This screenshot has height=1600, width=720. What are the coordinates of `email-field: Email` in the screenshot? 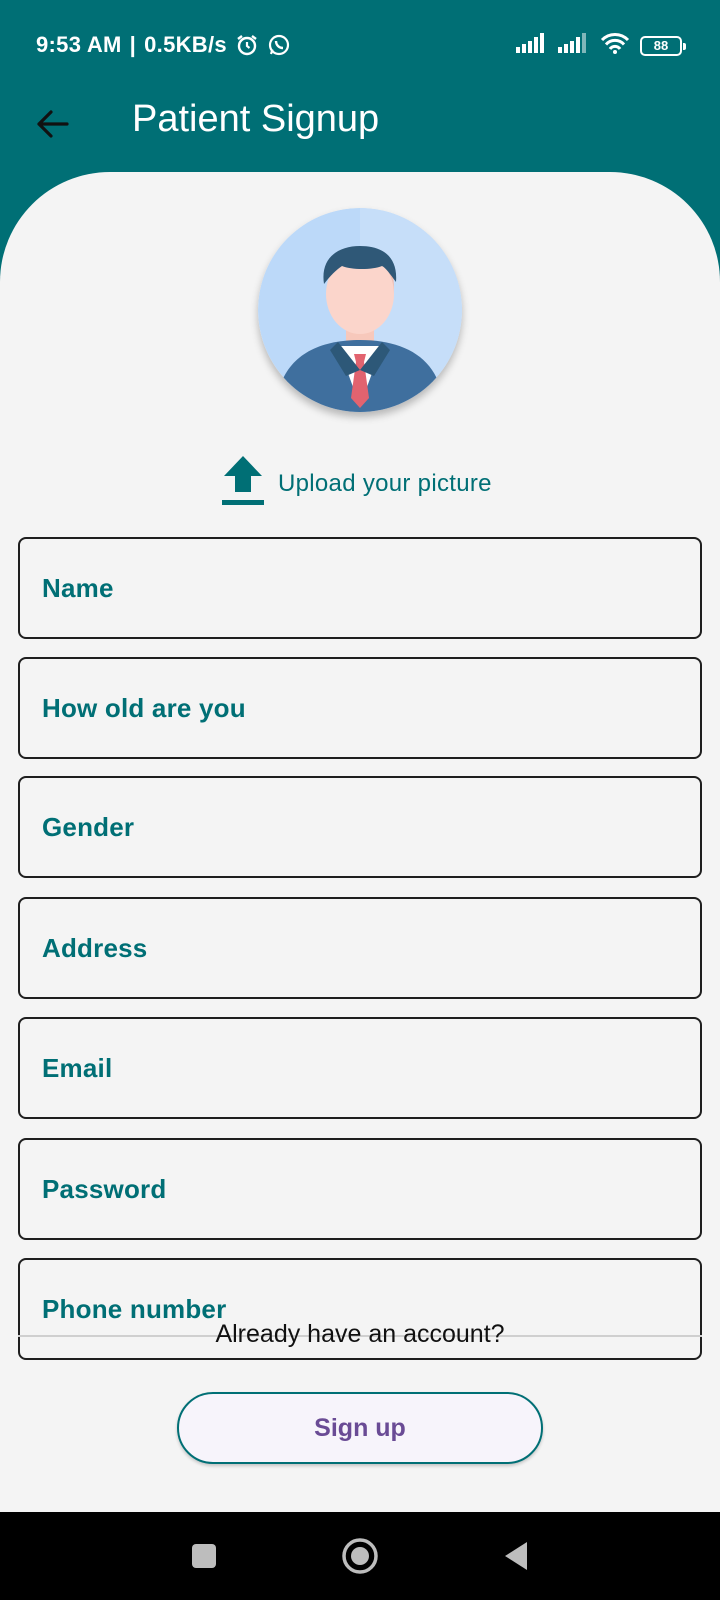 It's located at (360, 1068).